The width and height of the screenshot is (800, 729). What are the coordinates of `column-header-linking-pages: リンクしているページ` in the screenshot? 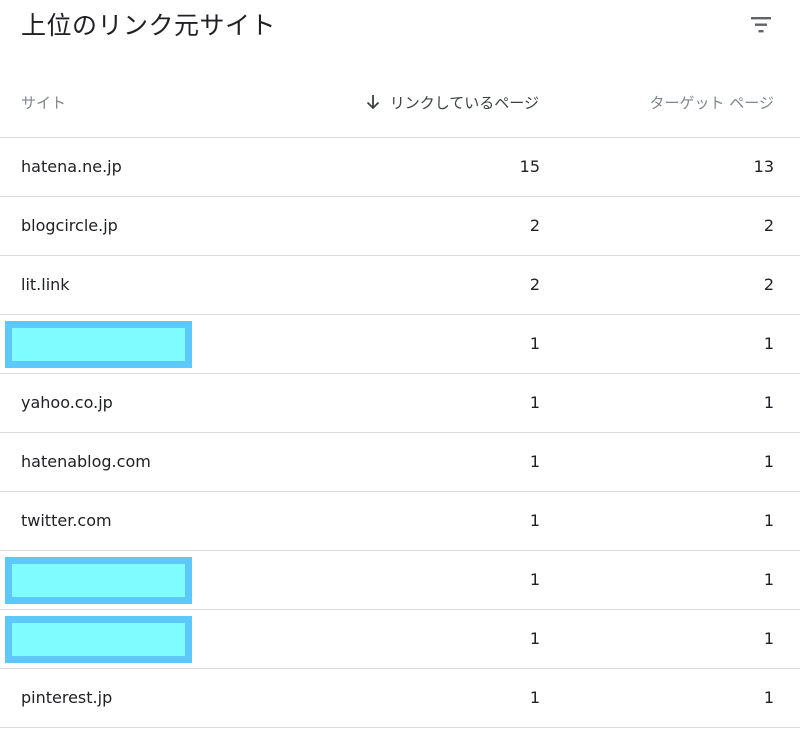 It's located at (452, 105).